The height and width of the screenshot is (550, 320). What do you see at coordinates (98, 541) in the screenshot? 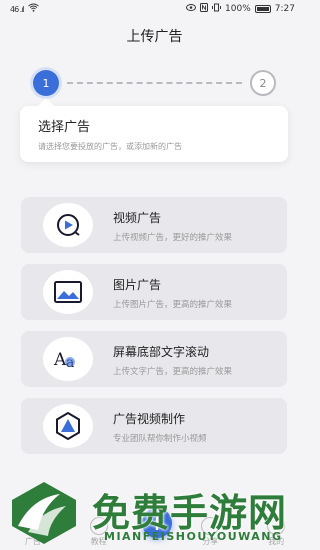
I see `nav-label: 教程` at bounding box center [98, 541].